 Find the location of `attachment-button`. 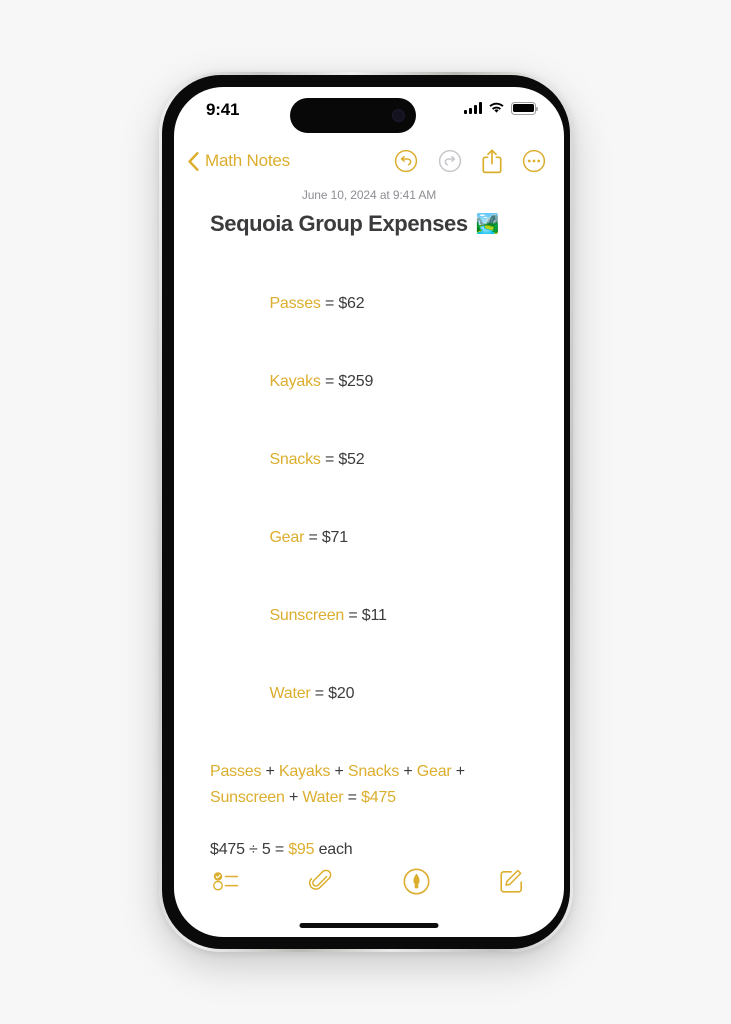

attachment-button is located at coordinates (321, 881).